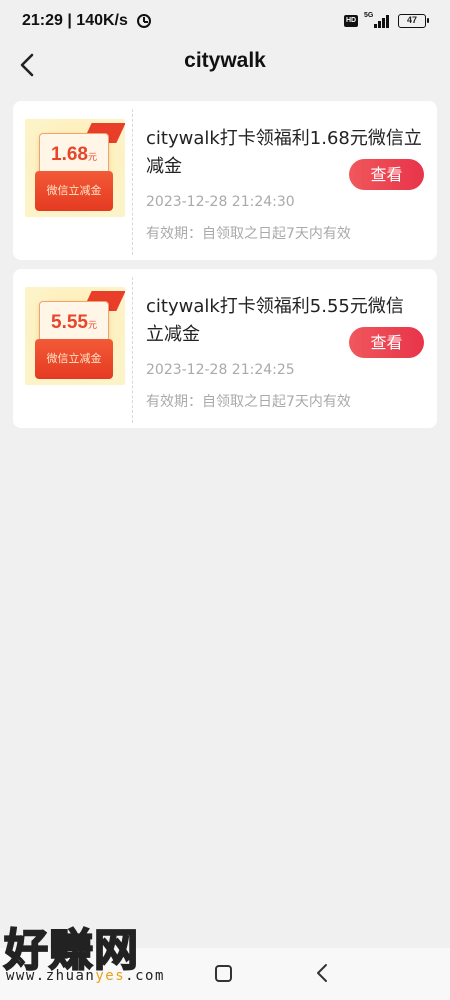  What do you see at coordinates (75, 20) in the screenshot?
I see `status-time: 21:29 | 140K/s` at bounding box center [75, 20].